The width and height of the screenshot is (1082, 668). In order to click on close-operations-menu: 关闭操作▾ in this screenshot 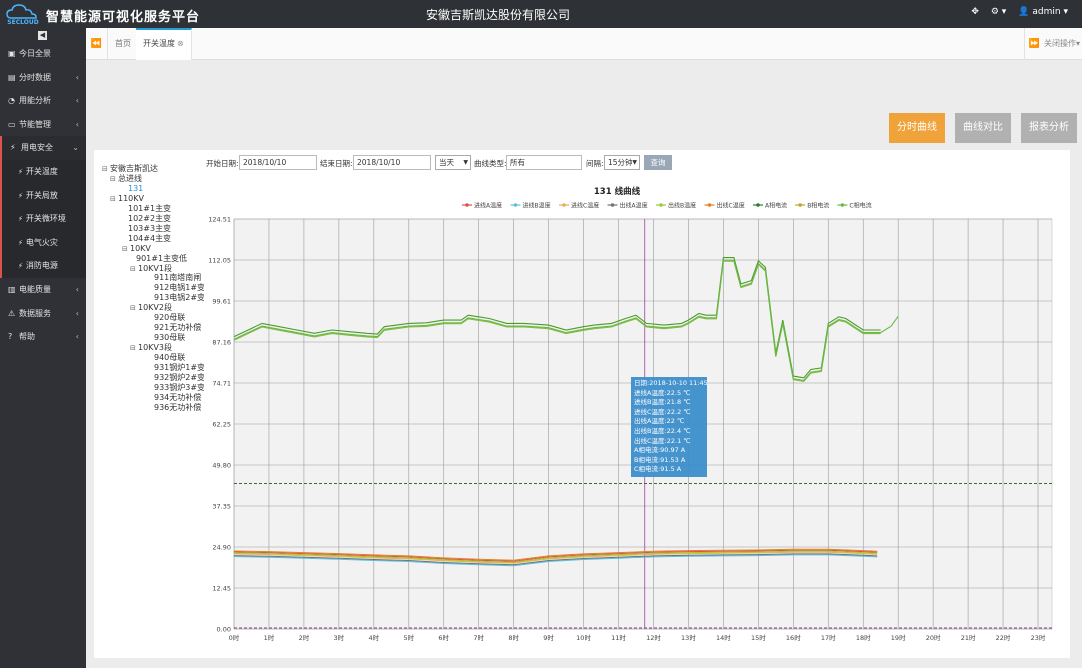, I will do `click(1062, 44)`.